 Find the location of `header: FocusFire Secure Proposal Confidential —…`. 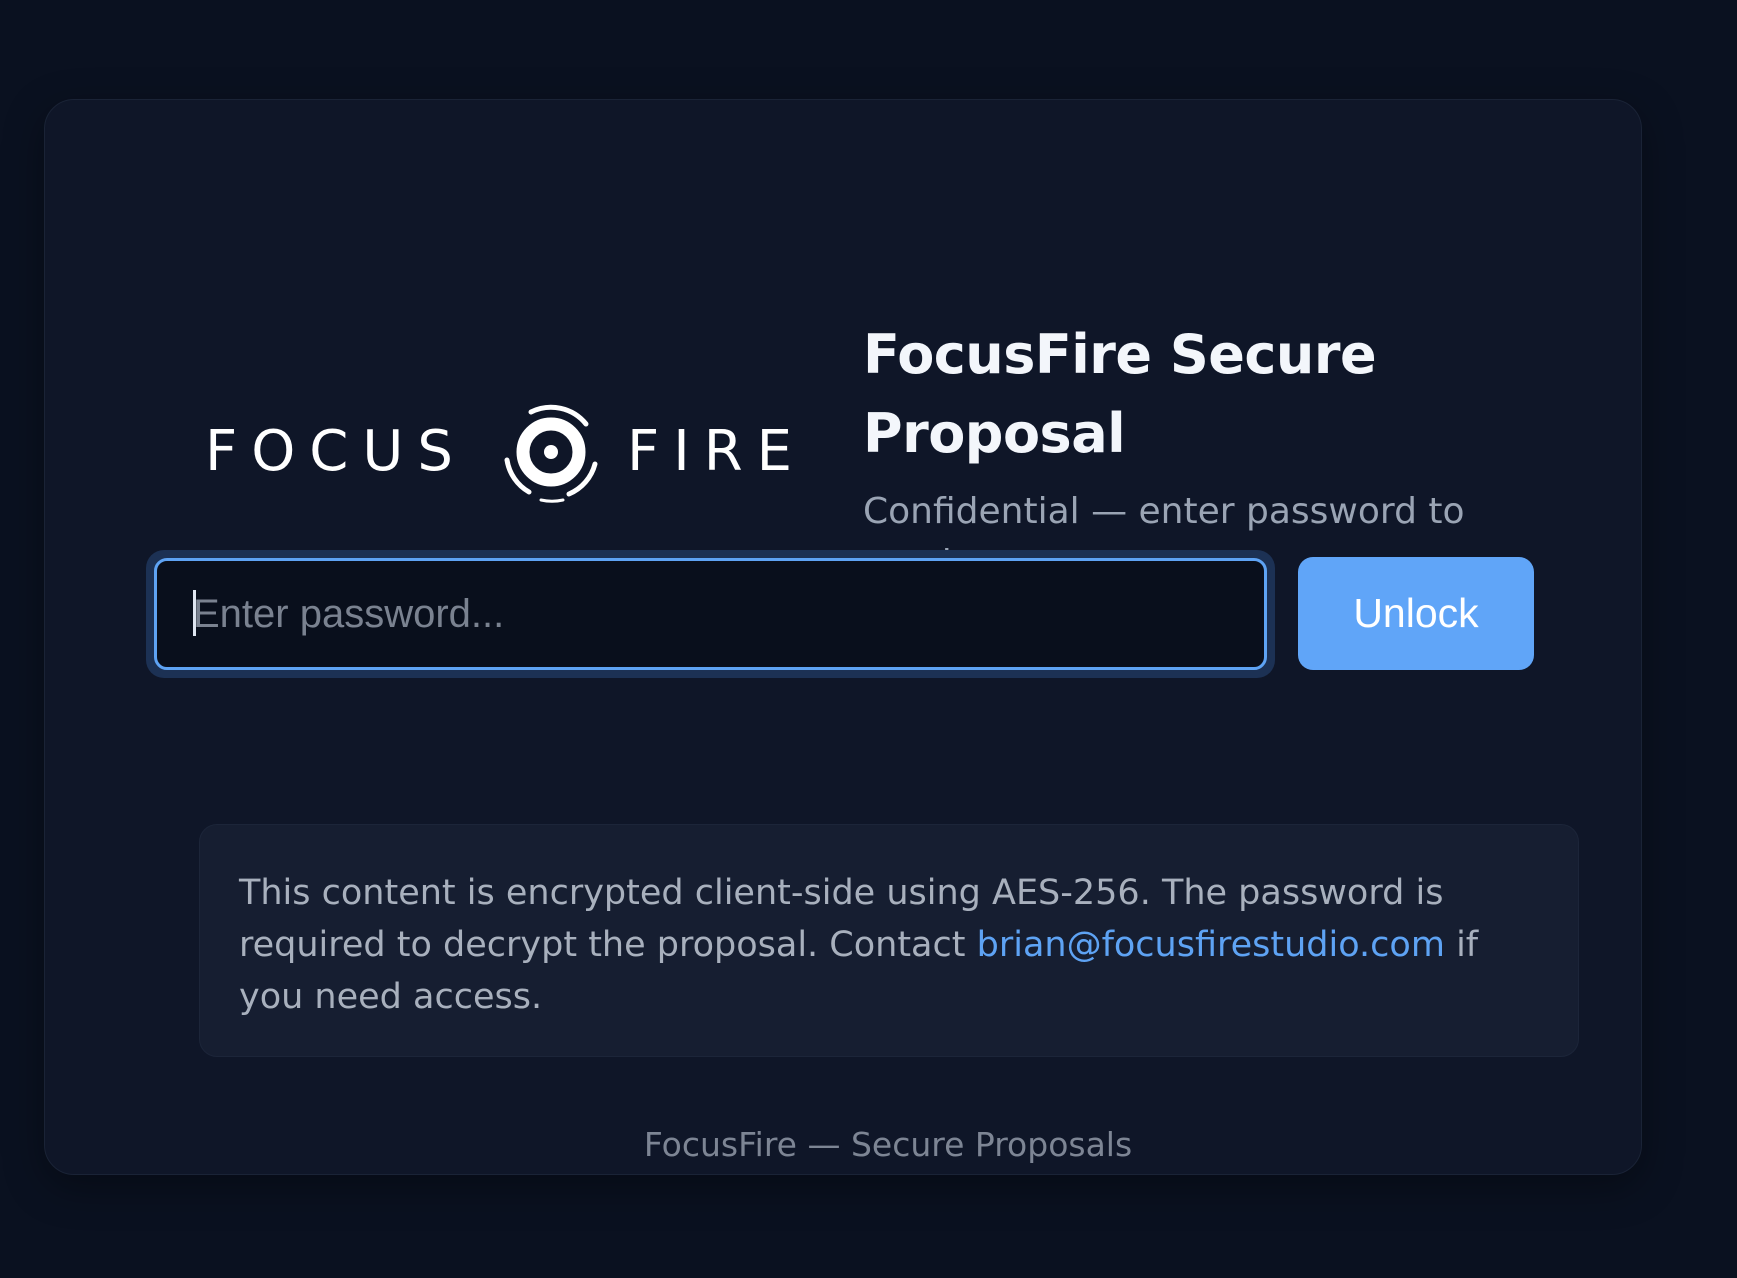

header: FocusFire Secure Proposal Confidential —… is located at coordinates (1183, 452).